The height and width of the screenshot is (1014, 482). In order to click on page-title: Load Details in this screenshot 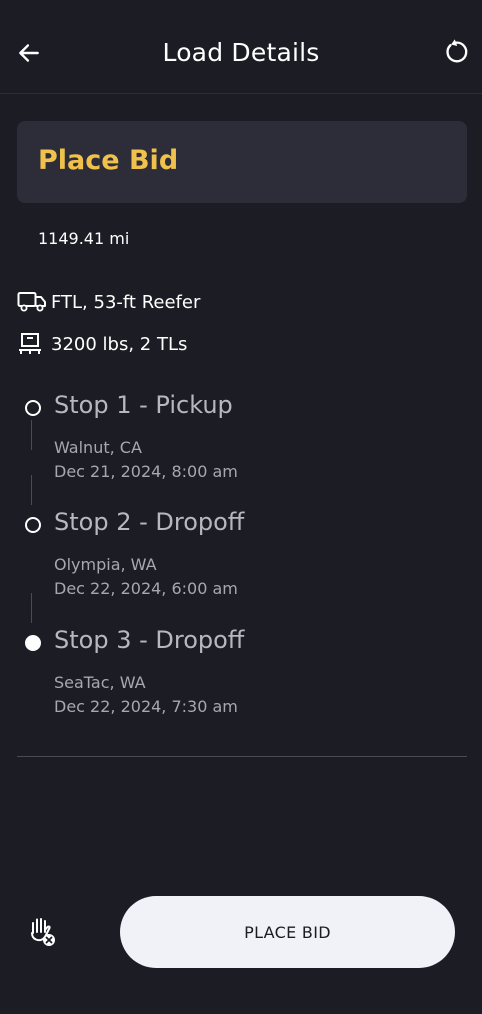, I will do `click(241, 52)`.